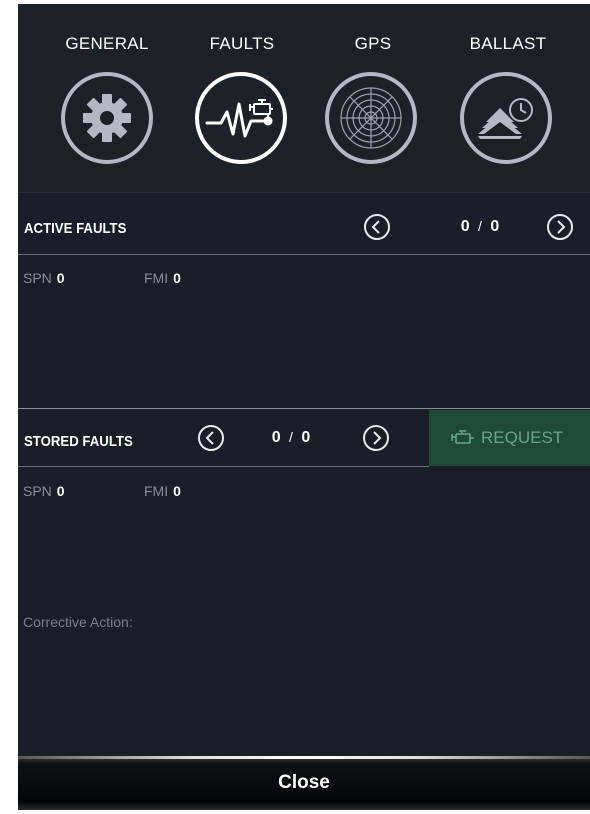 This screenshot has height=814, width=590. Describe the element at coordinates (107, 118) in the screenshot. I see `gear-icon` at that location.